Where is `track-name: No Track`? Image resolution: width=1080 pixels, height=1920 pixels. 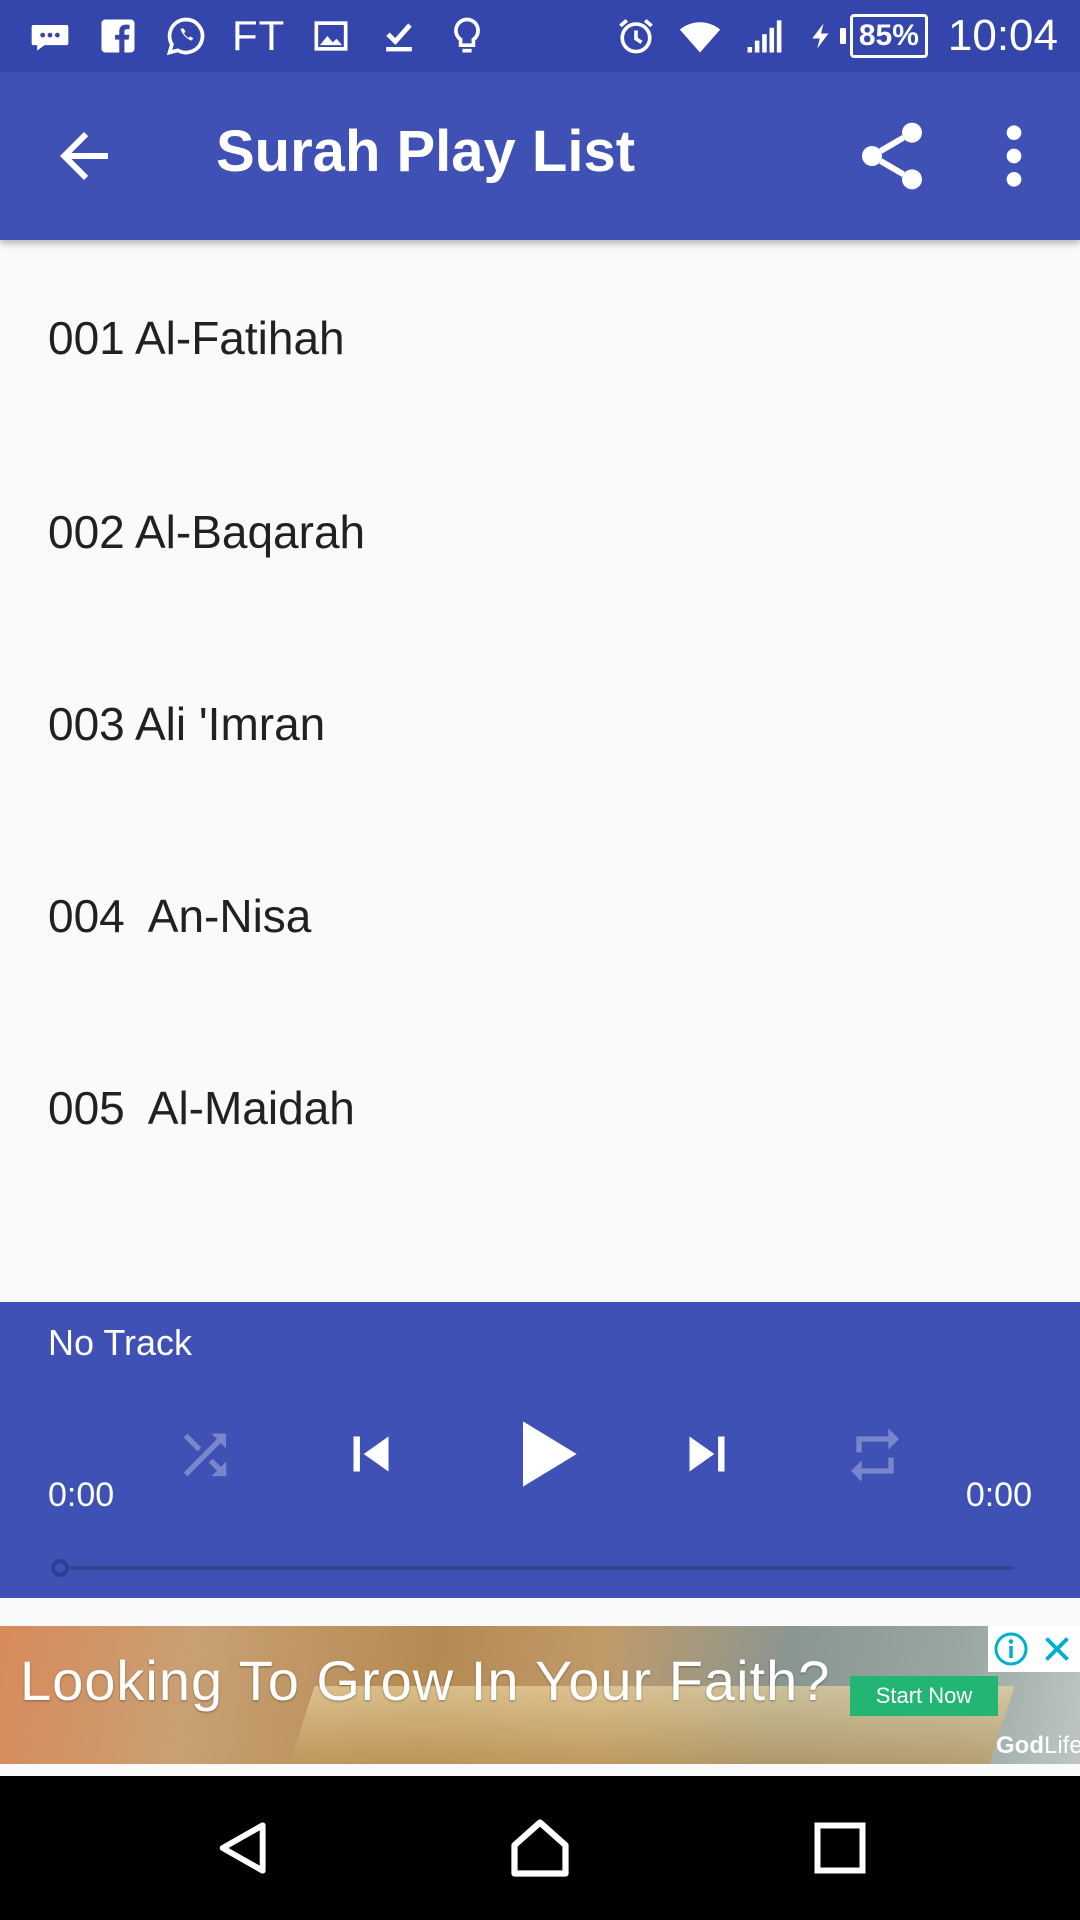
track-name: No Track is located at coordinates (120, 1342).